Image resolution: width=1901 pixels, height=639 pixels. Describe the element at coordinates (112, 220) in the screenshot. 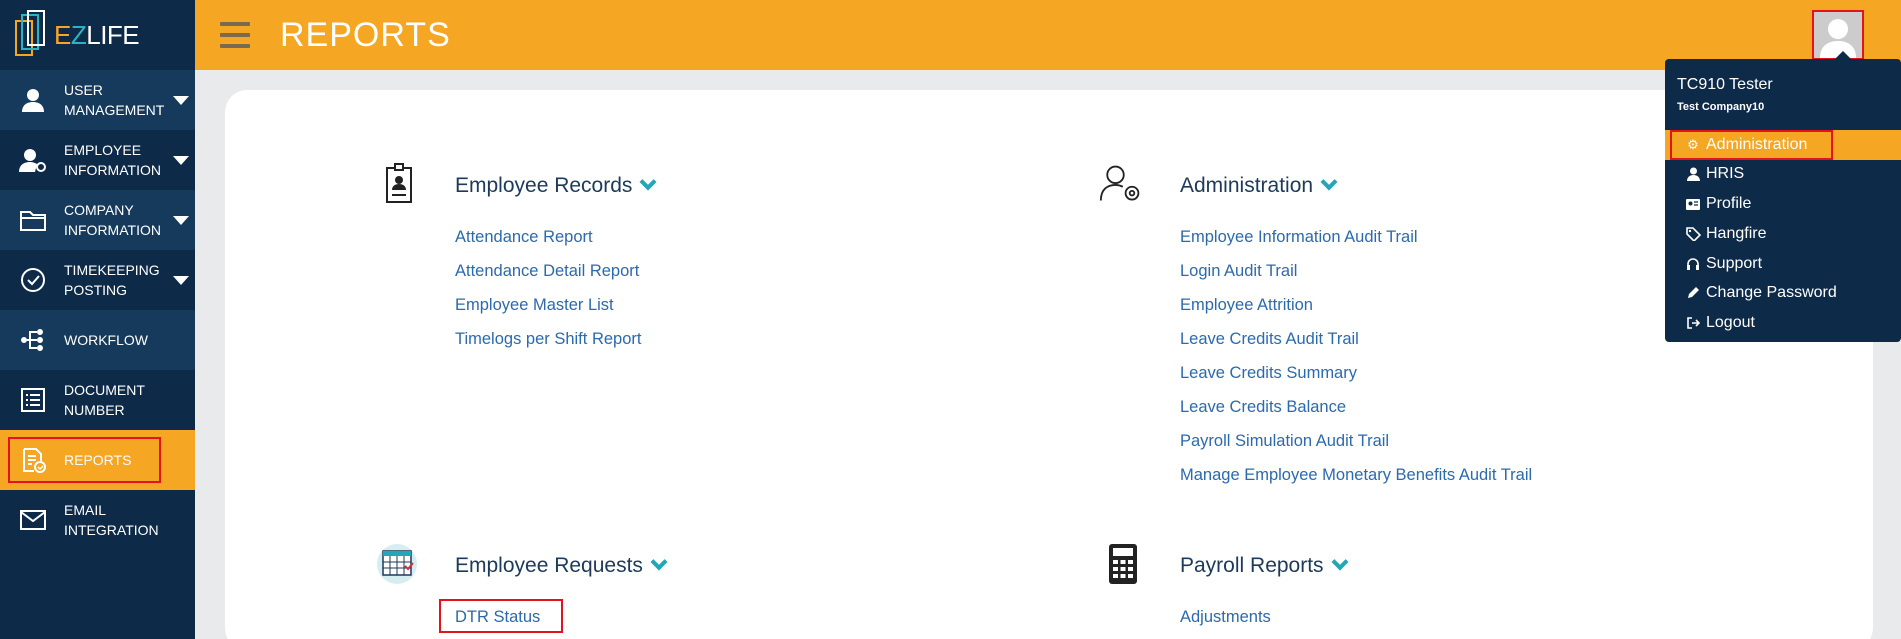

I see `sidebar-item-label: COMPANY INFORMATION` at that location.